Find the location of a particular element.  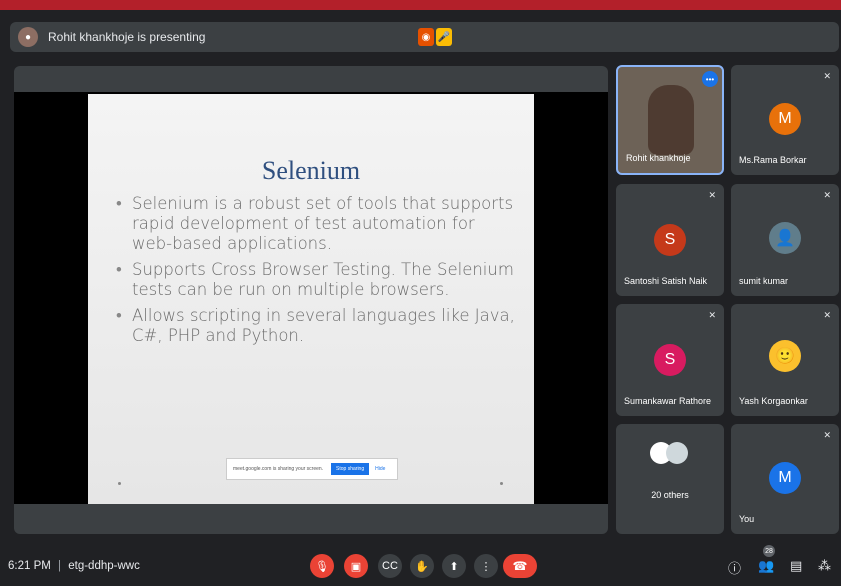

chat-icon: ▤ is located at coordinates (796, 566).